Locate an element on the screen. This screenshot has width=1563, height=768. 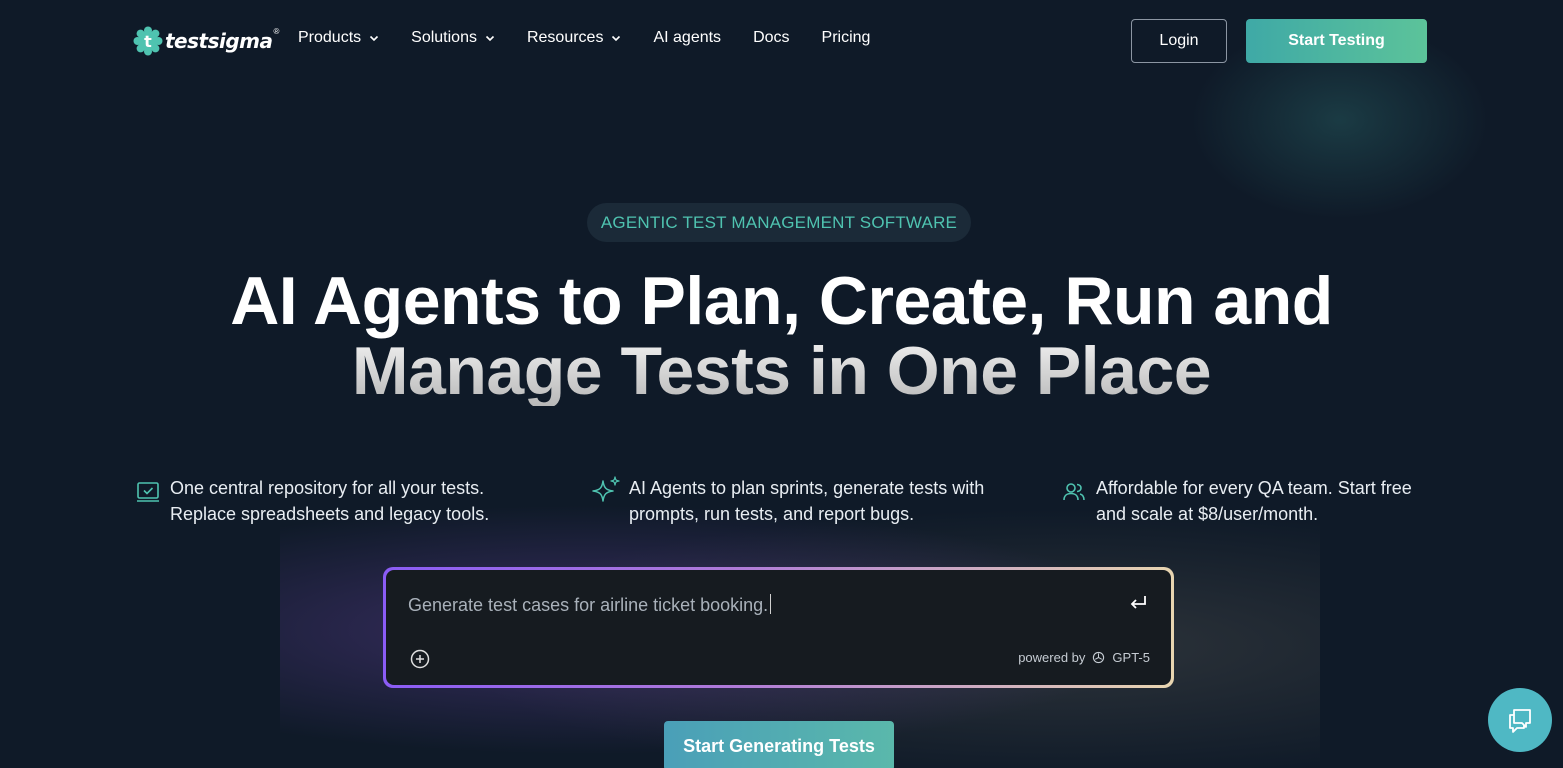
chat-icon is located at coordinates (1520, 721).